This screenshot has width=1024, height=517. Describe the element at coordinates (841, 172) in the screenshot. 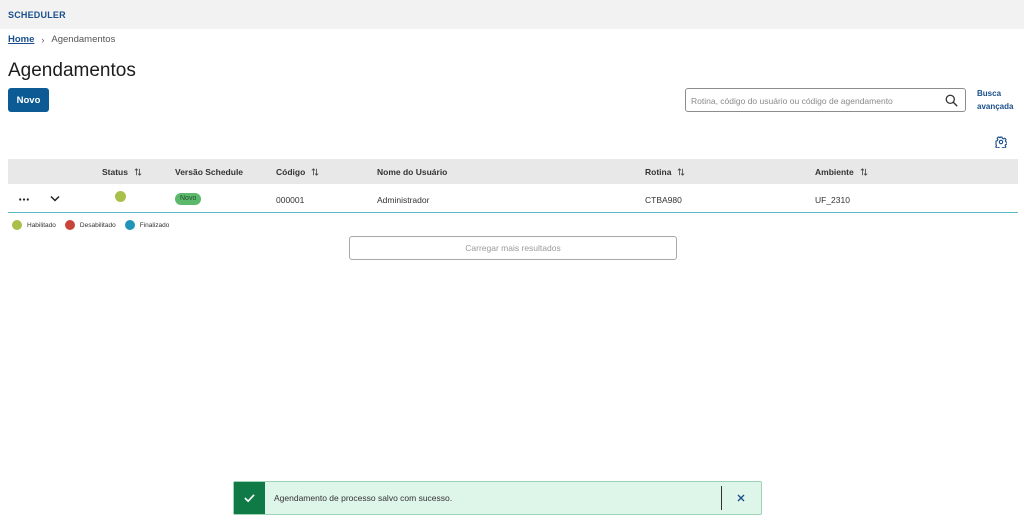

I see `column-header-environment: Ambiente` at that location.